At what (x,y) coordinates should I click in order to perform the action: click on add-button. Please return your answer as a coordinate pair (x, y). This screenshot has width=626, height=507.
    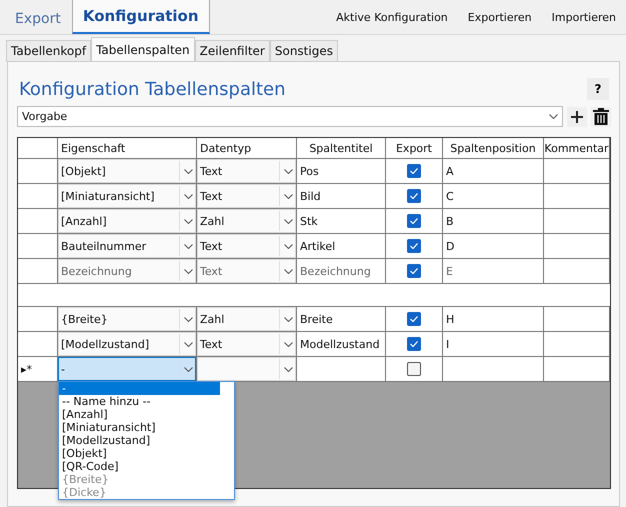
    Looking at the image, I should click on (577, 116).